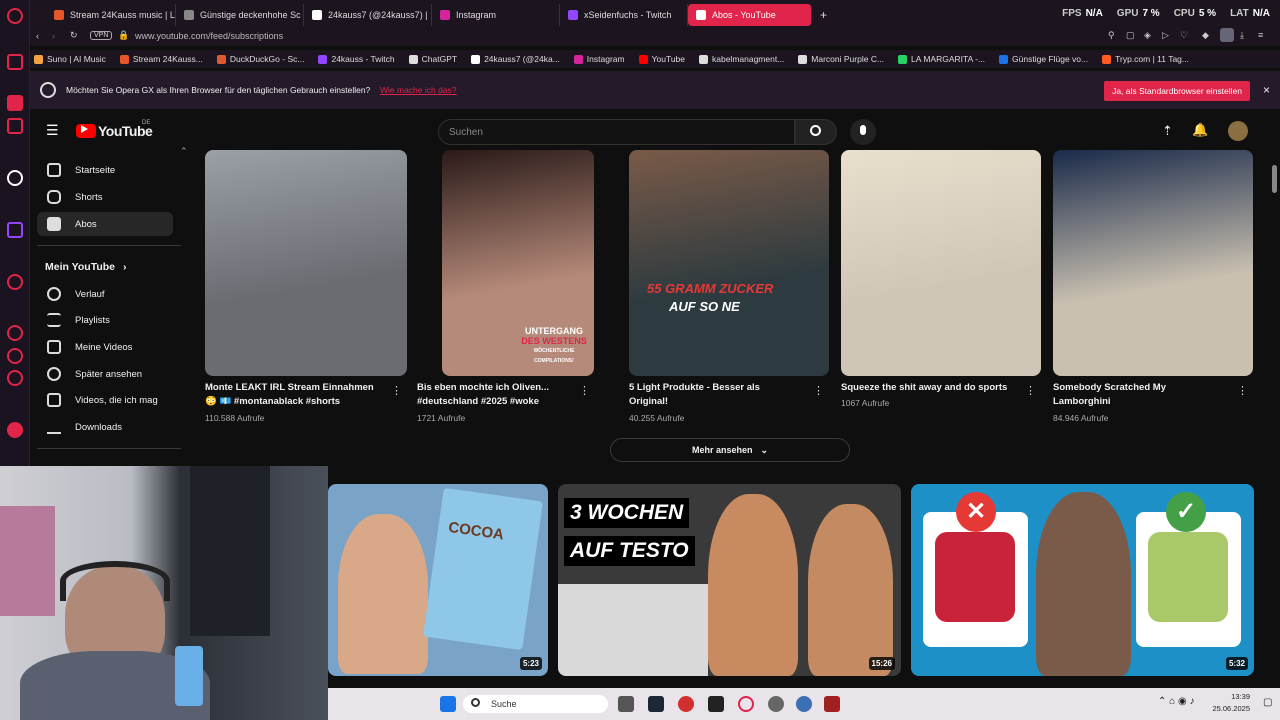 The height and width of the screenshot is (720, 1280). I want to click on bookmark-item: 24kauss - Twitch, so click(356, 59).